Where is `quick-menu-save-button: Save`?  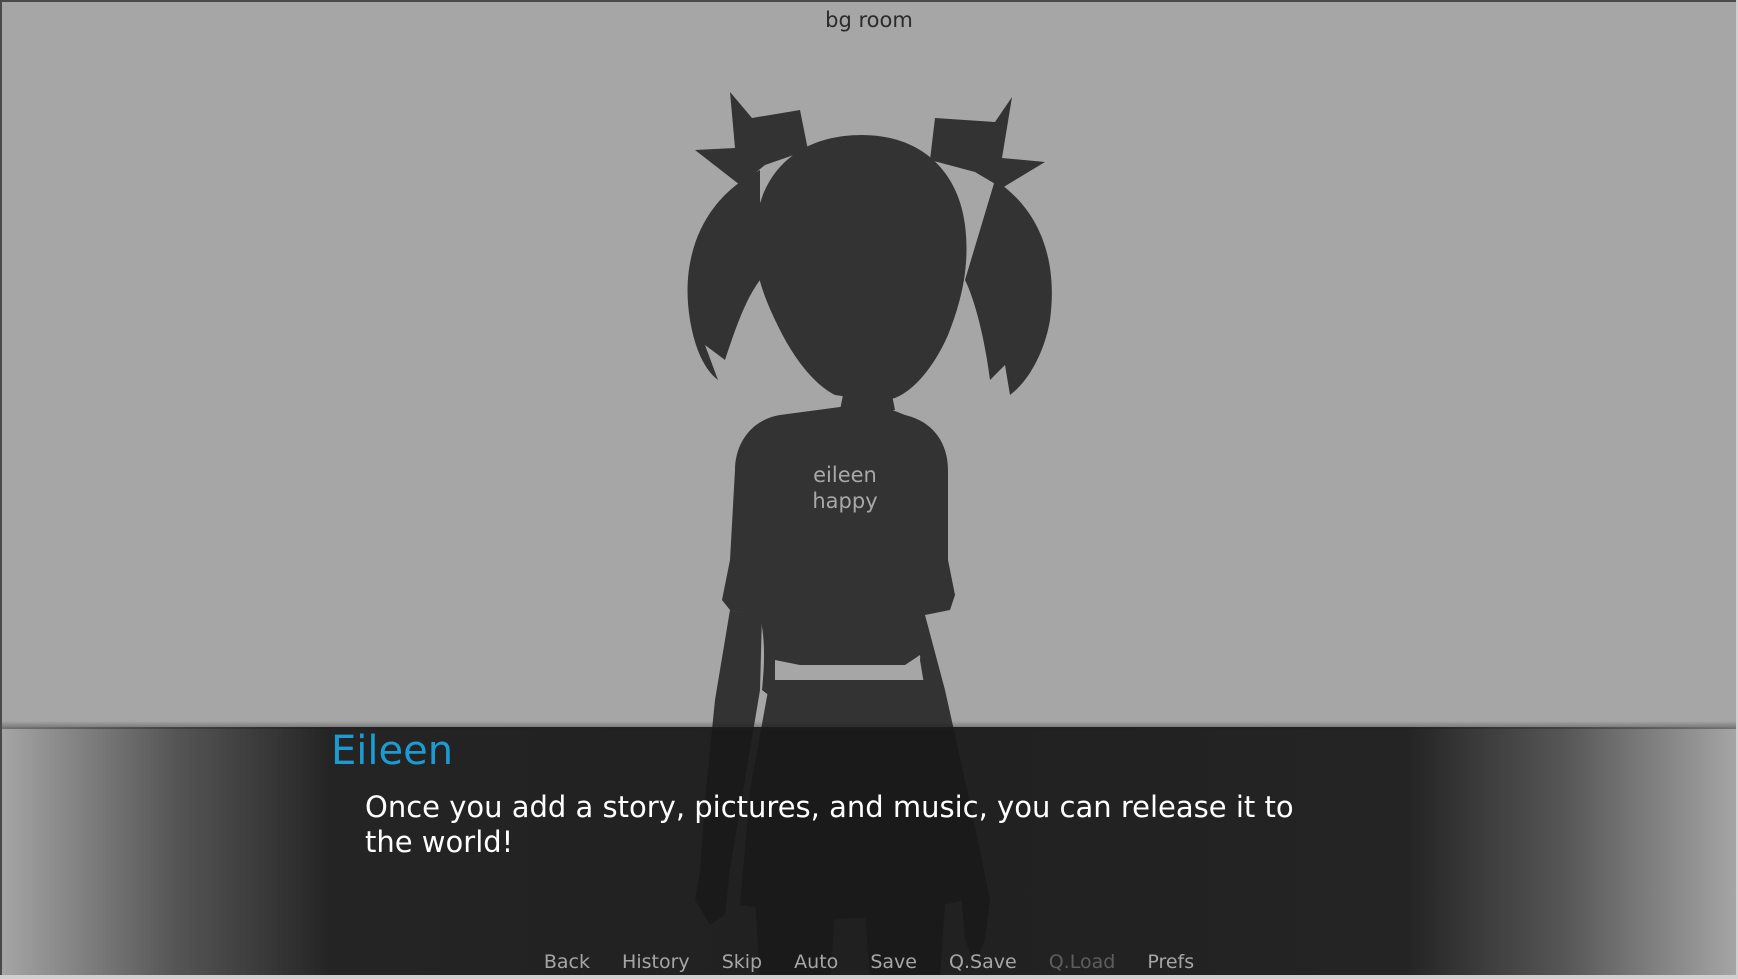
quick-menu-save-button: Save is located at coordinates (893, 962).